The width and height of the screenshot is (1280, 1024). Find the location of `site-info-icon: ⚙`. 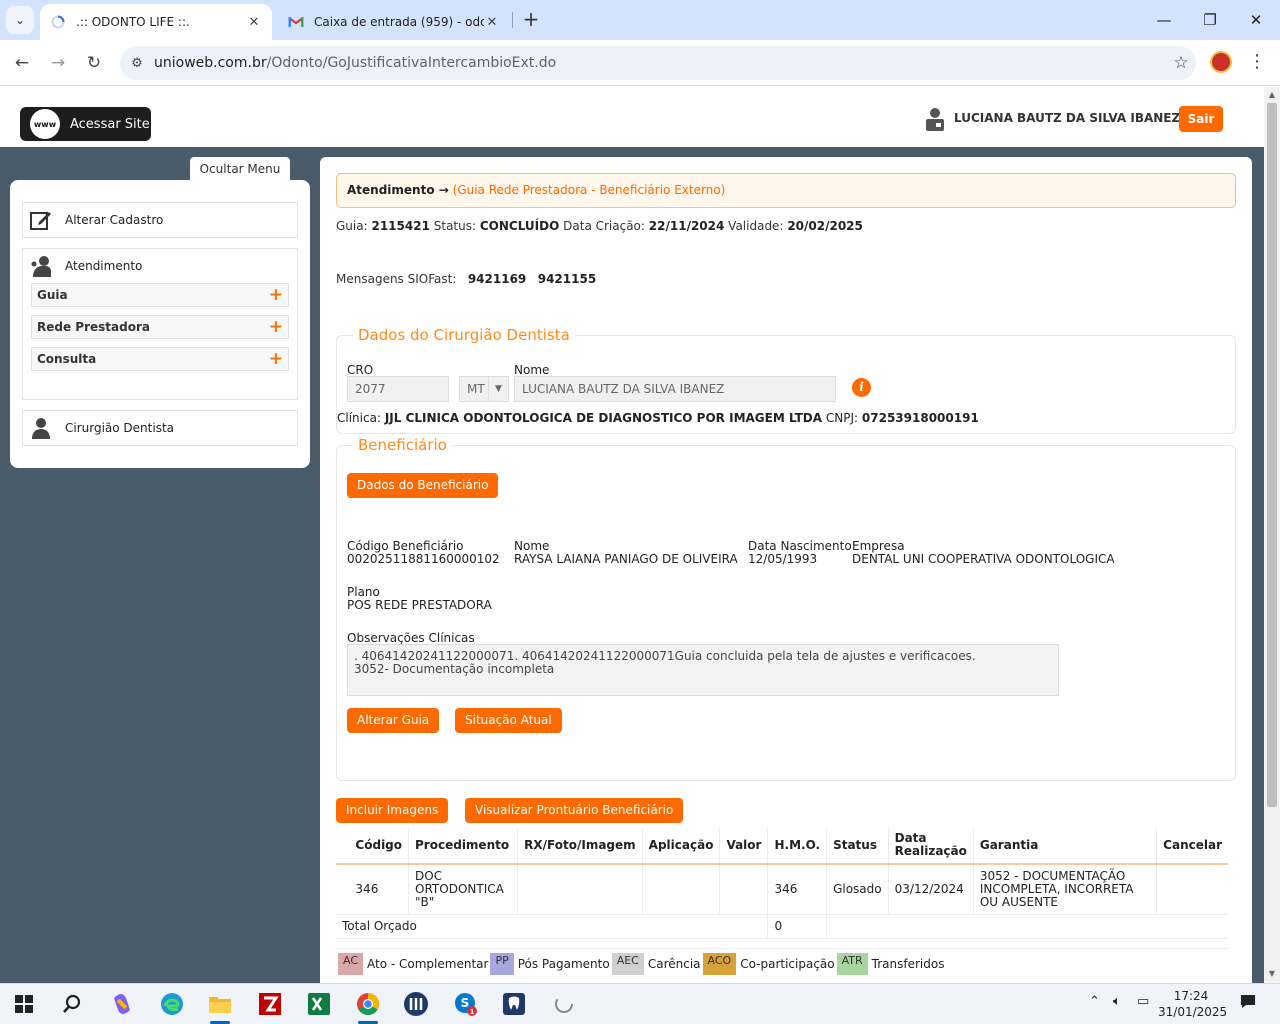

site-info-icon: ⚙ is located at coordinates (137, 63).